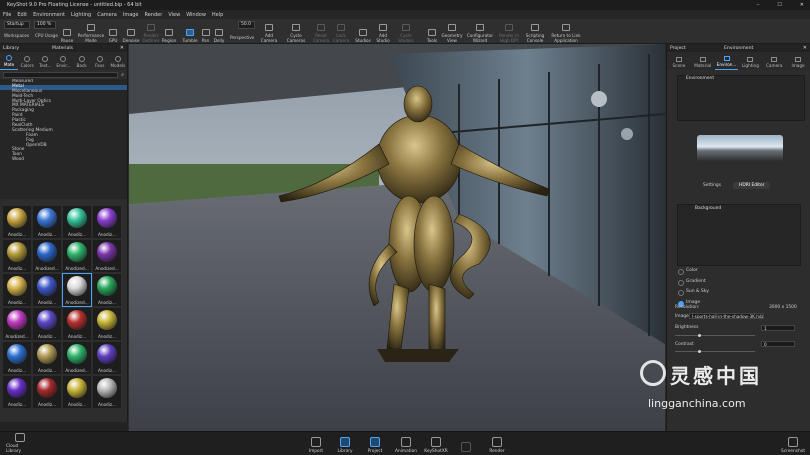 Image resolution: width=810 pixels, height=455 pixels. I want to click on render-outlines-button: Render Outlines, so click(151, 31).